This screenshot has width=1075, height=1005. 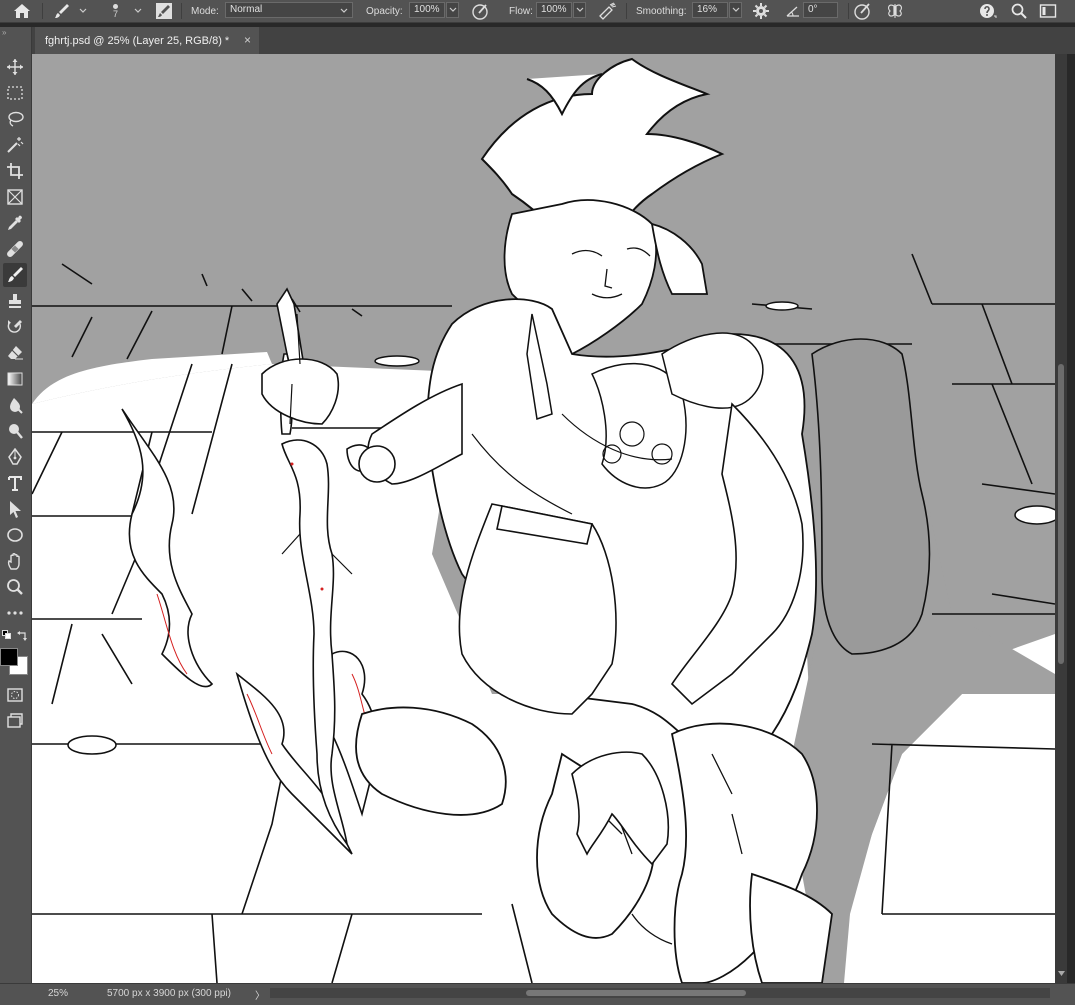 What do you see at coordinates (863, 11) in the screenshot?
I see `pressure-size-icon` at bounding box center [863, 11].